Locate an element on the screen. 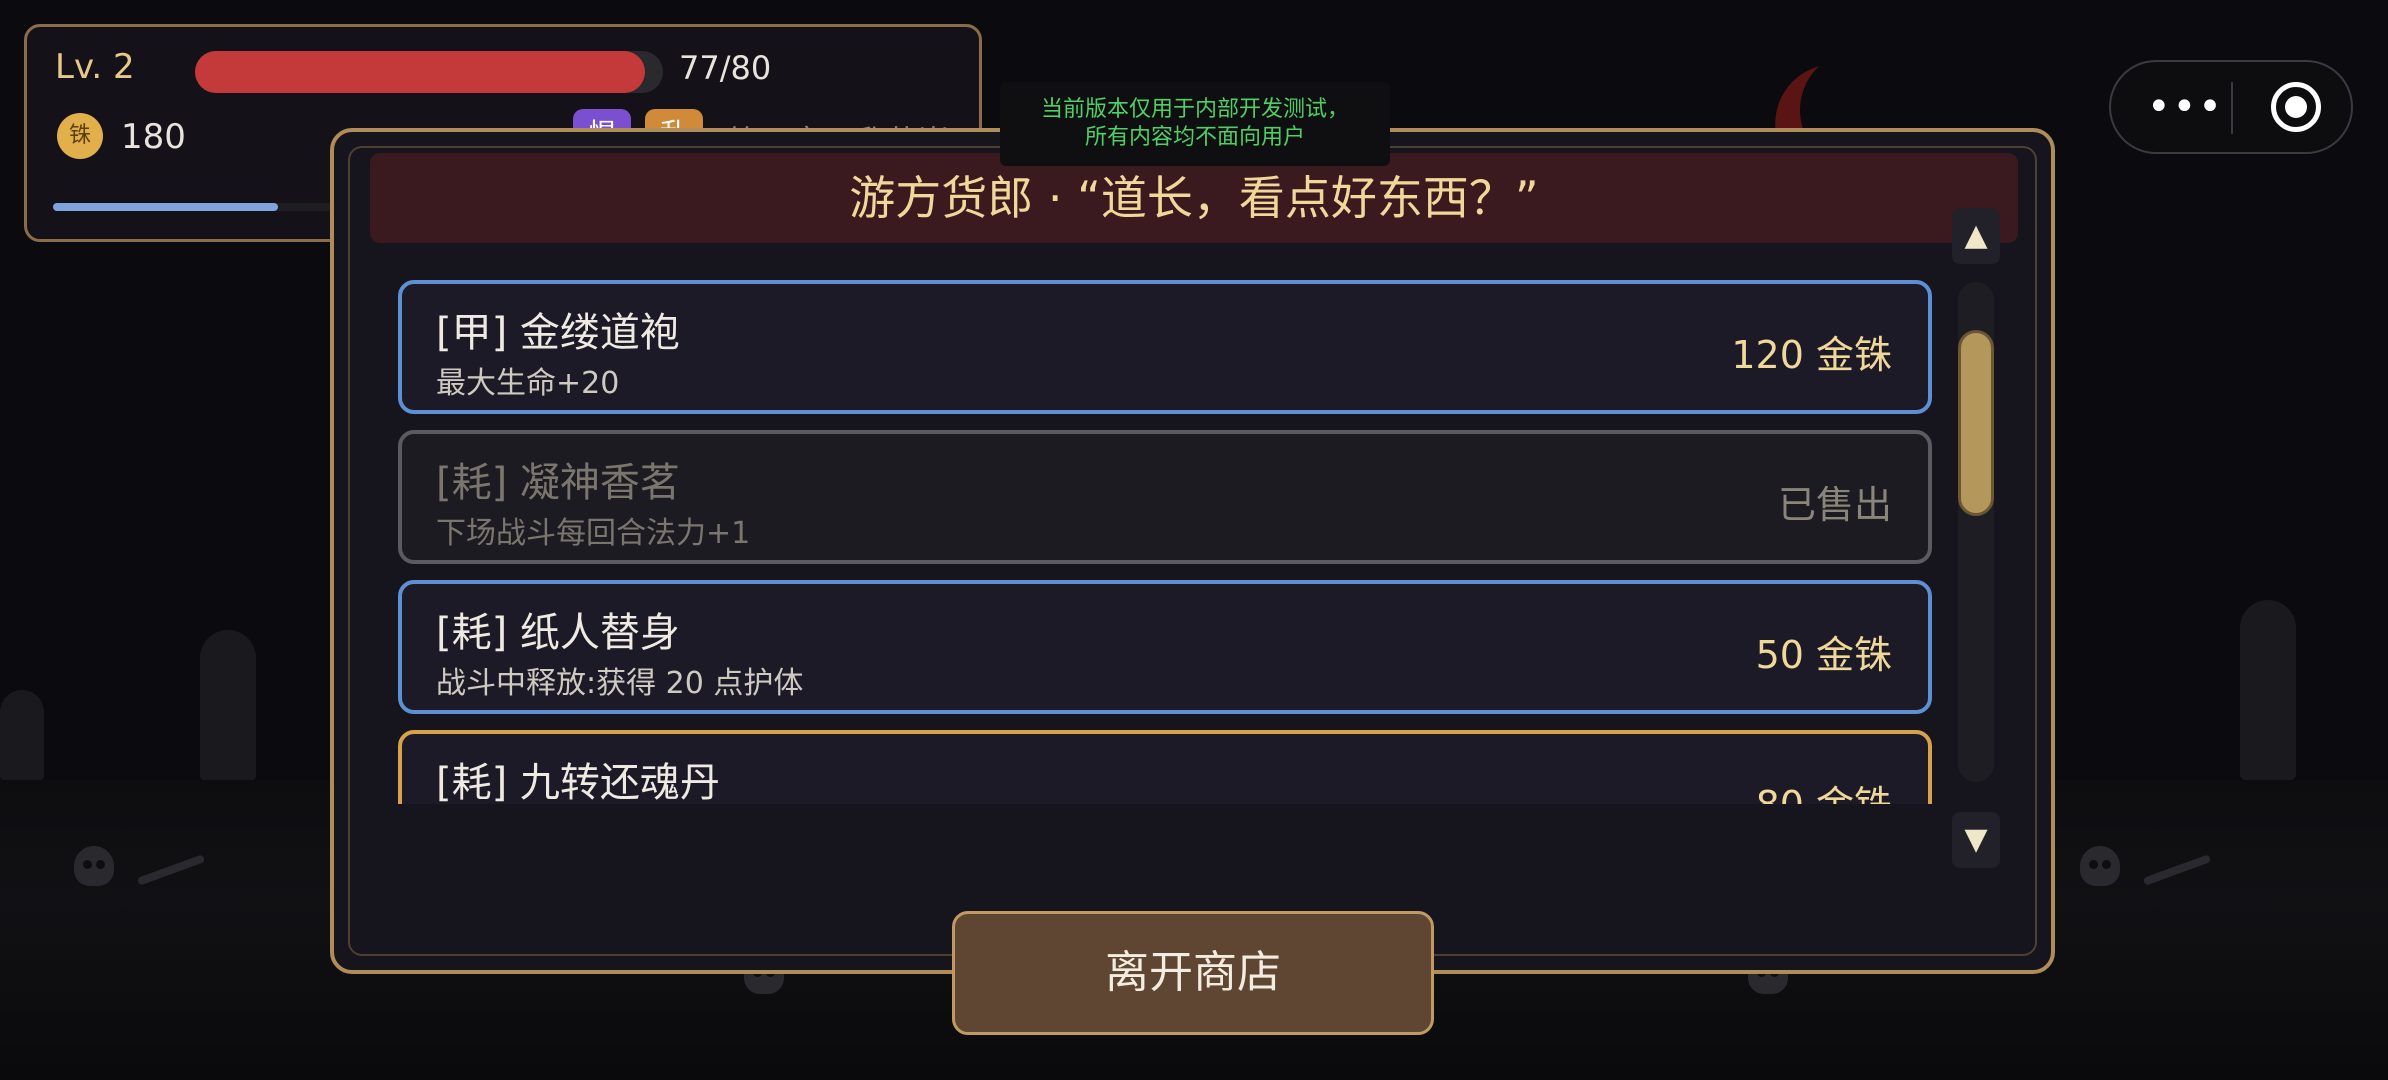 This screenshot has height=1080, width=2388. exp-bar-fill is located at coordinates (165, 207).